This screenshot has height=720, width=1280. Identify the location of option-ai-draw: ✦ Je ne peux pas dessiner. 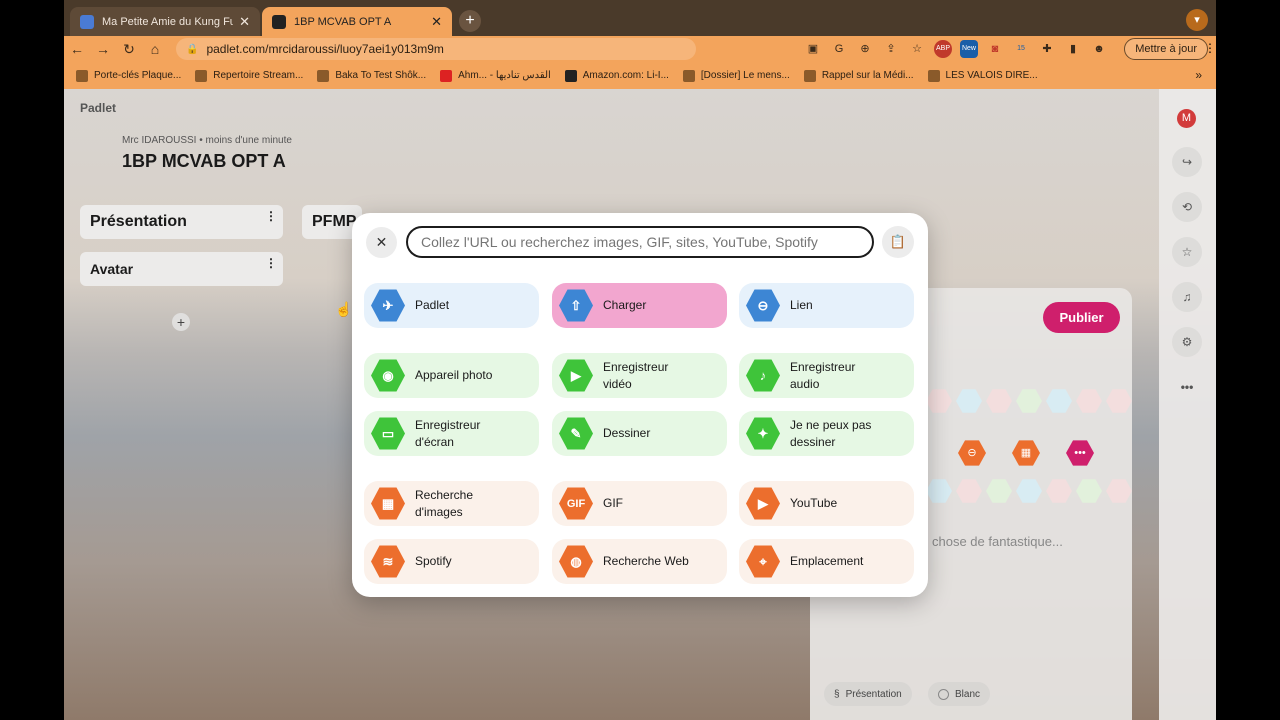
(826, 433).